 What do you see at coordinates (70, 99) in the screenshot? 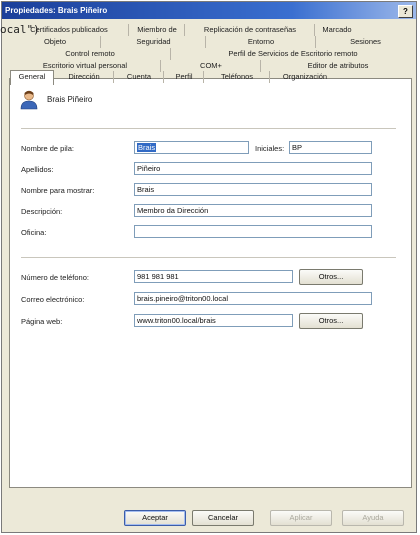
I see `user-display-name: Brais Piñeiro` at bounding box center [70, 99].